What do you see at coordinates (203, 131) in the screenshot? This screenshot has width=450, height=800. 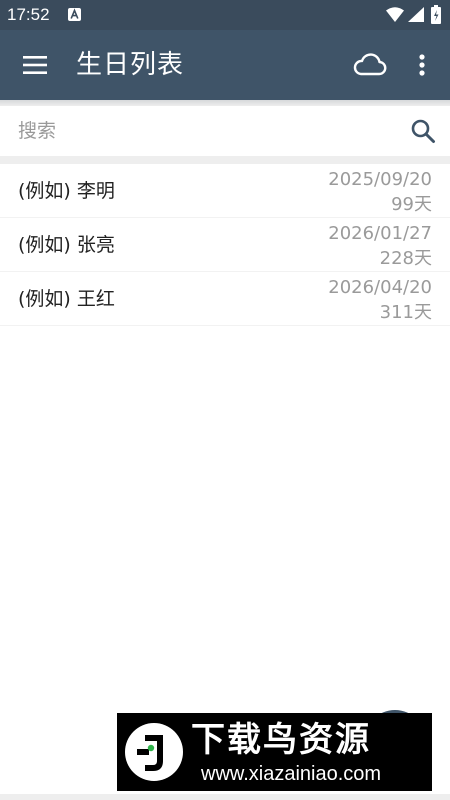 I see `search-input` at bounding box center [203, 131].